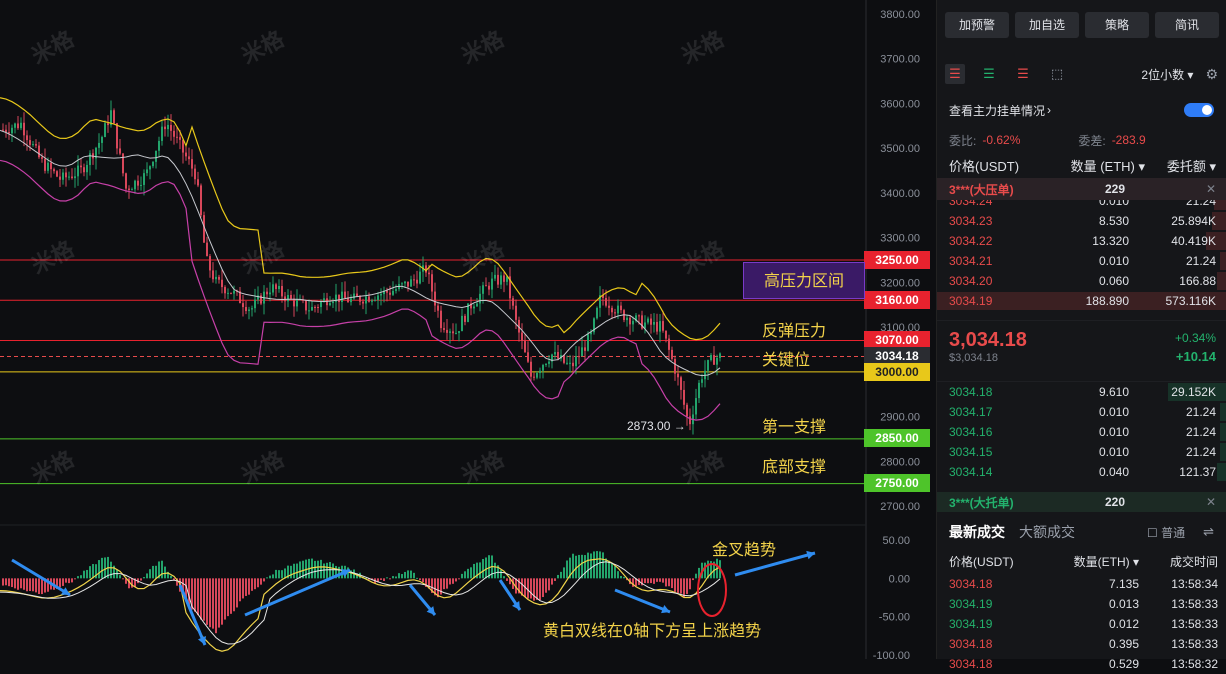 The image size is (1226, 674). Describe the element at coordinates (897, 260) in the screenshot. I see `price-tag-3250: 3250.00` at that location.